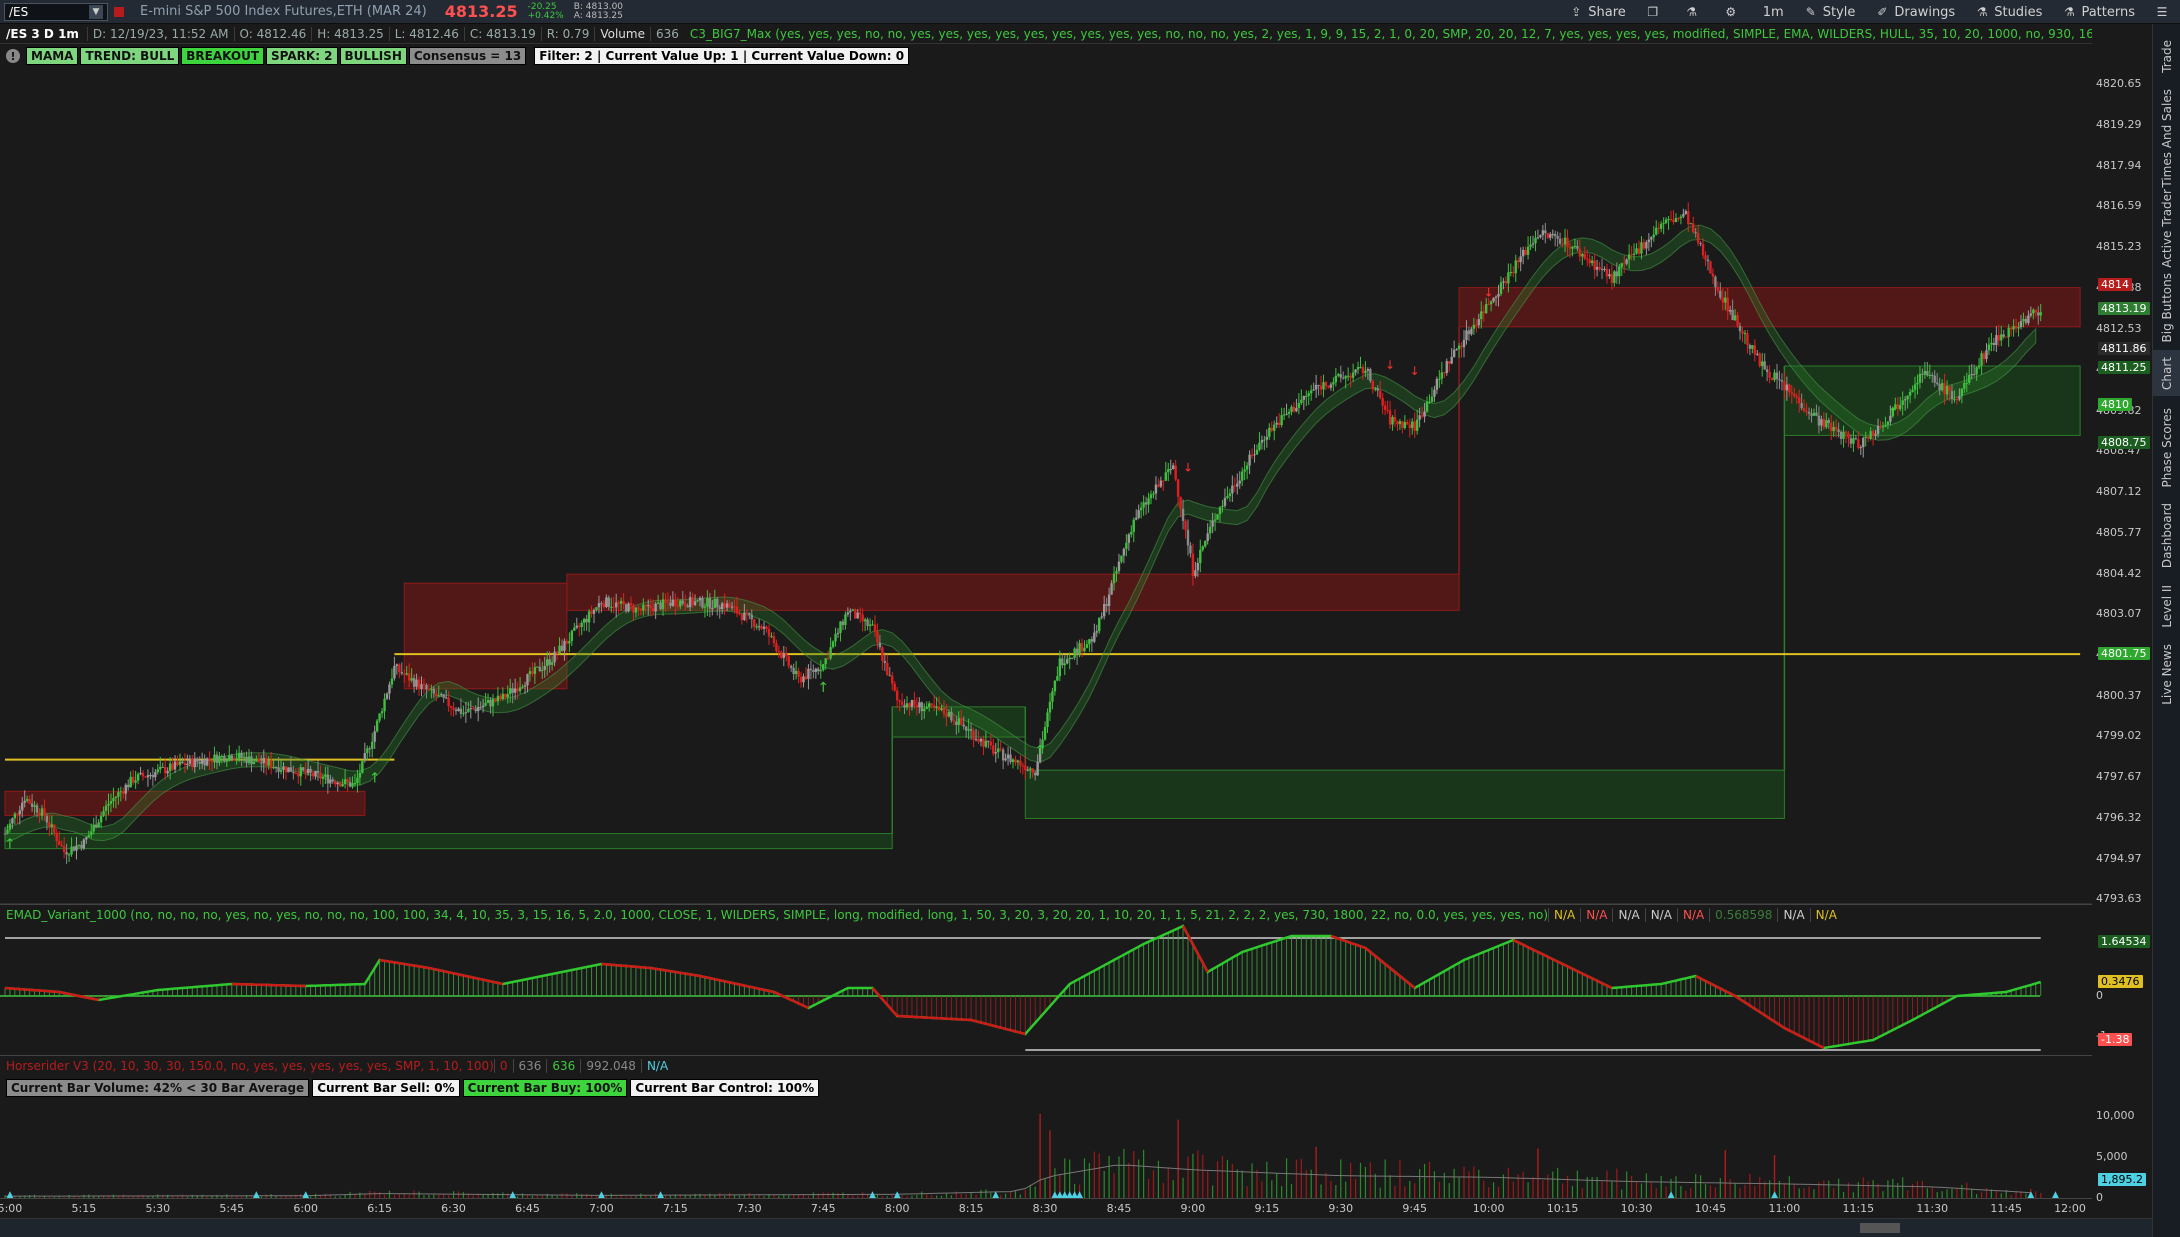 The image size is (2180, 1237). What do you see at coordinates (1076, 1227) in the screenshot?
I see `chart-scrollbar` at bounding box center [1076, 1227].